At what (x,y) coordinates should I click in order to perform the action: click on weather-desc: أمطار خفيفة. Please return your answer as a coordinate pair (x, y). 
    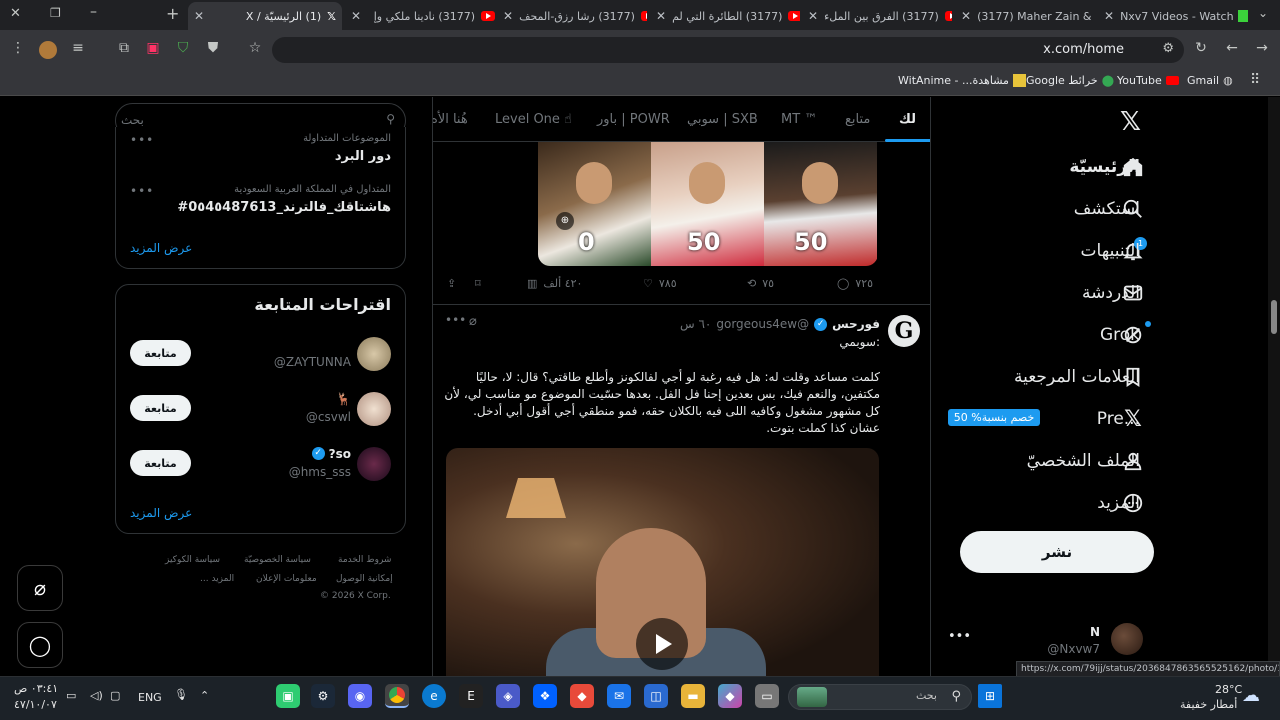
    Looking at the image, I should click on (1208, 704).